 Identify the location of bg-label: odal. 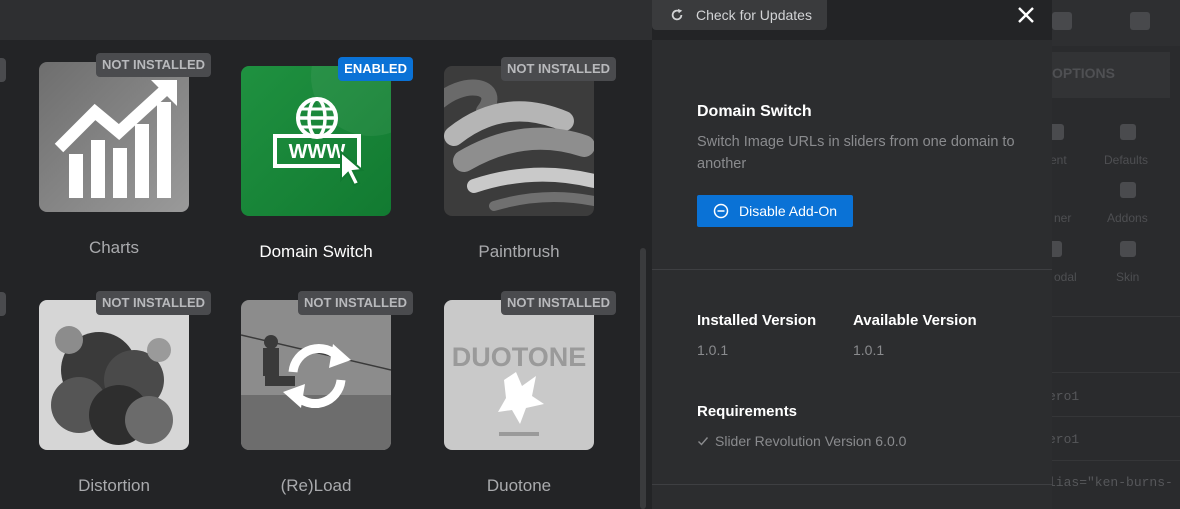
(1065, 277).